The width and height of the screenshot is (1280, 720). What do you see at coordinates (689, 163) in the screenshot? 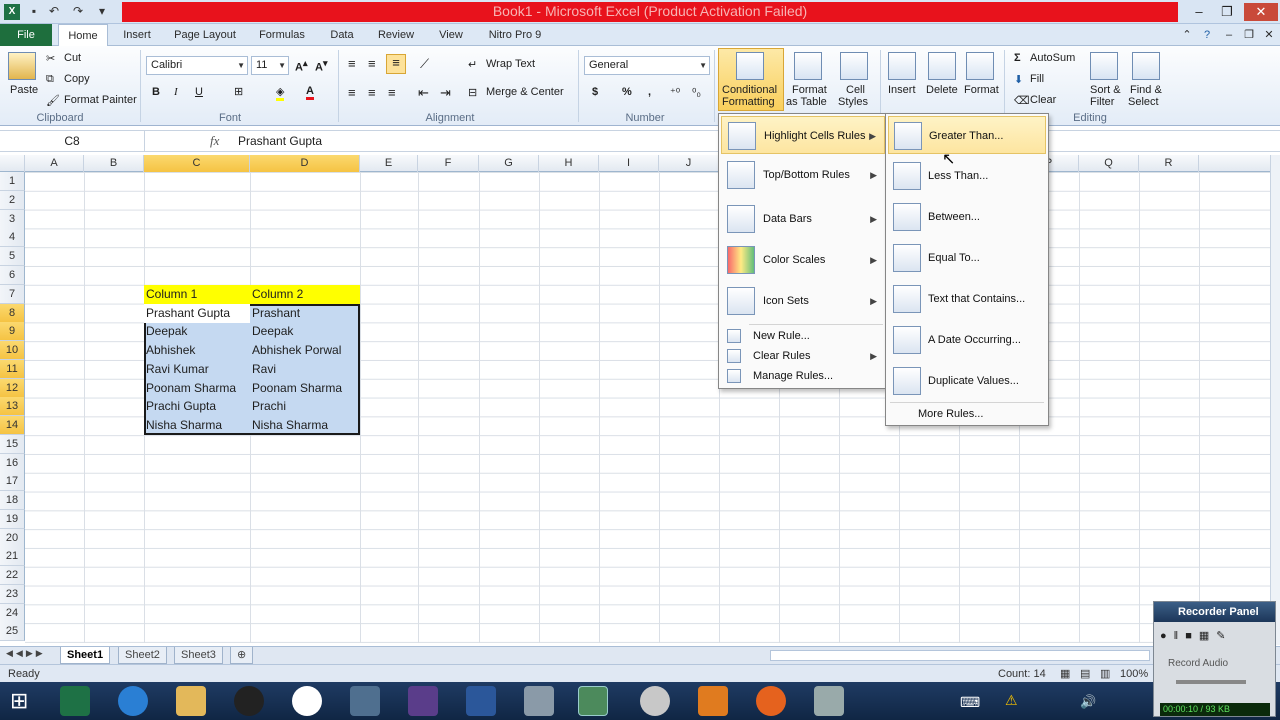
I see `column-header: J` at bounding box center [689, 163].